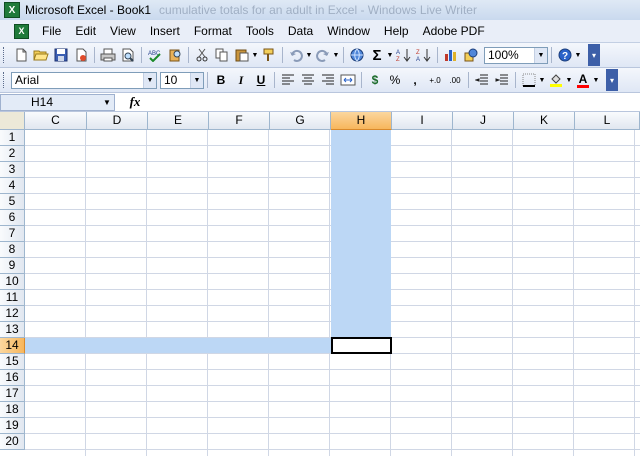  I want to click on align-center-icon, so click(308, 80).